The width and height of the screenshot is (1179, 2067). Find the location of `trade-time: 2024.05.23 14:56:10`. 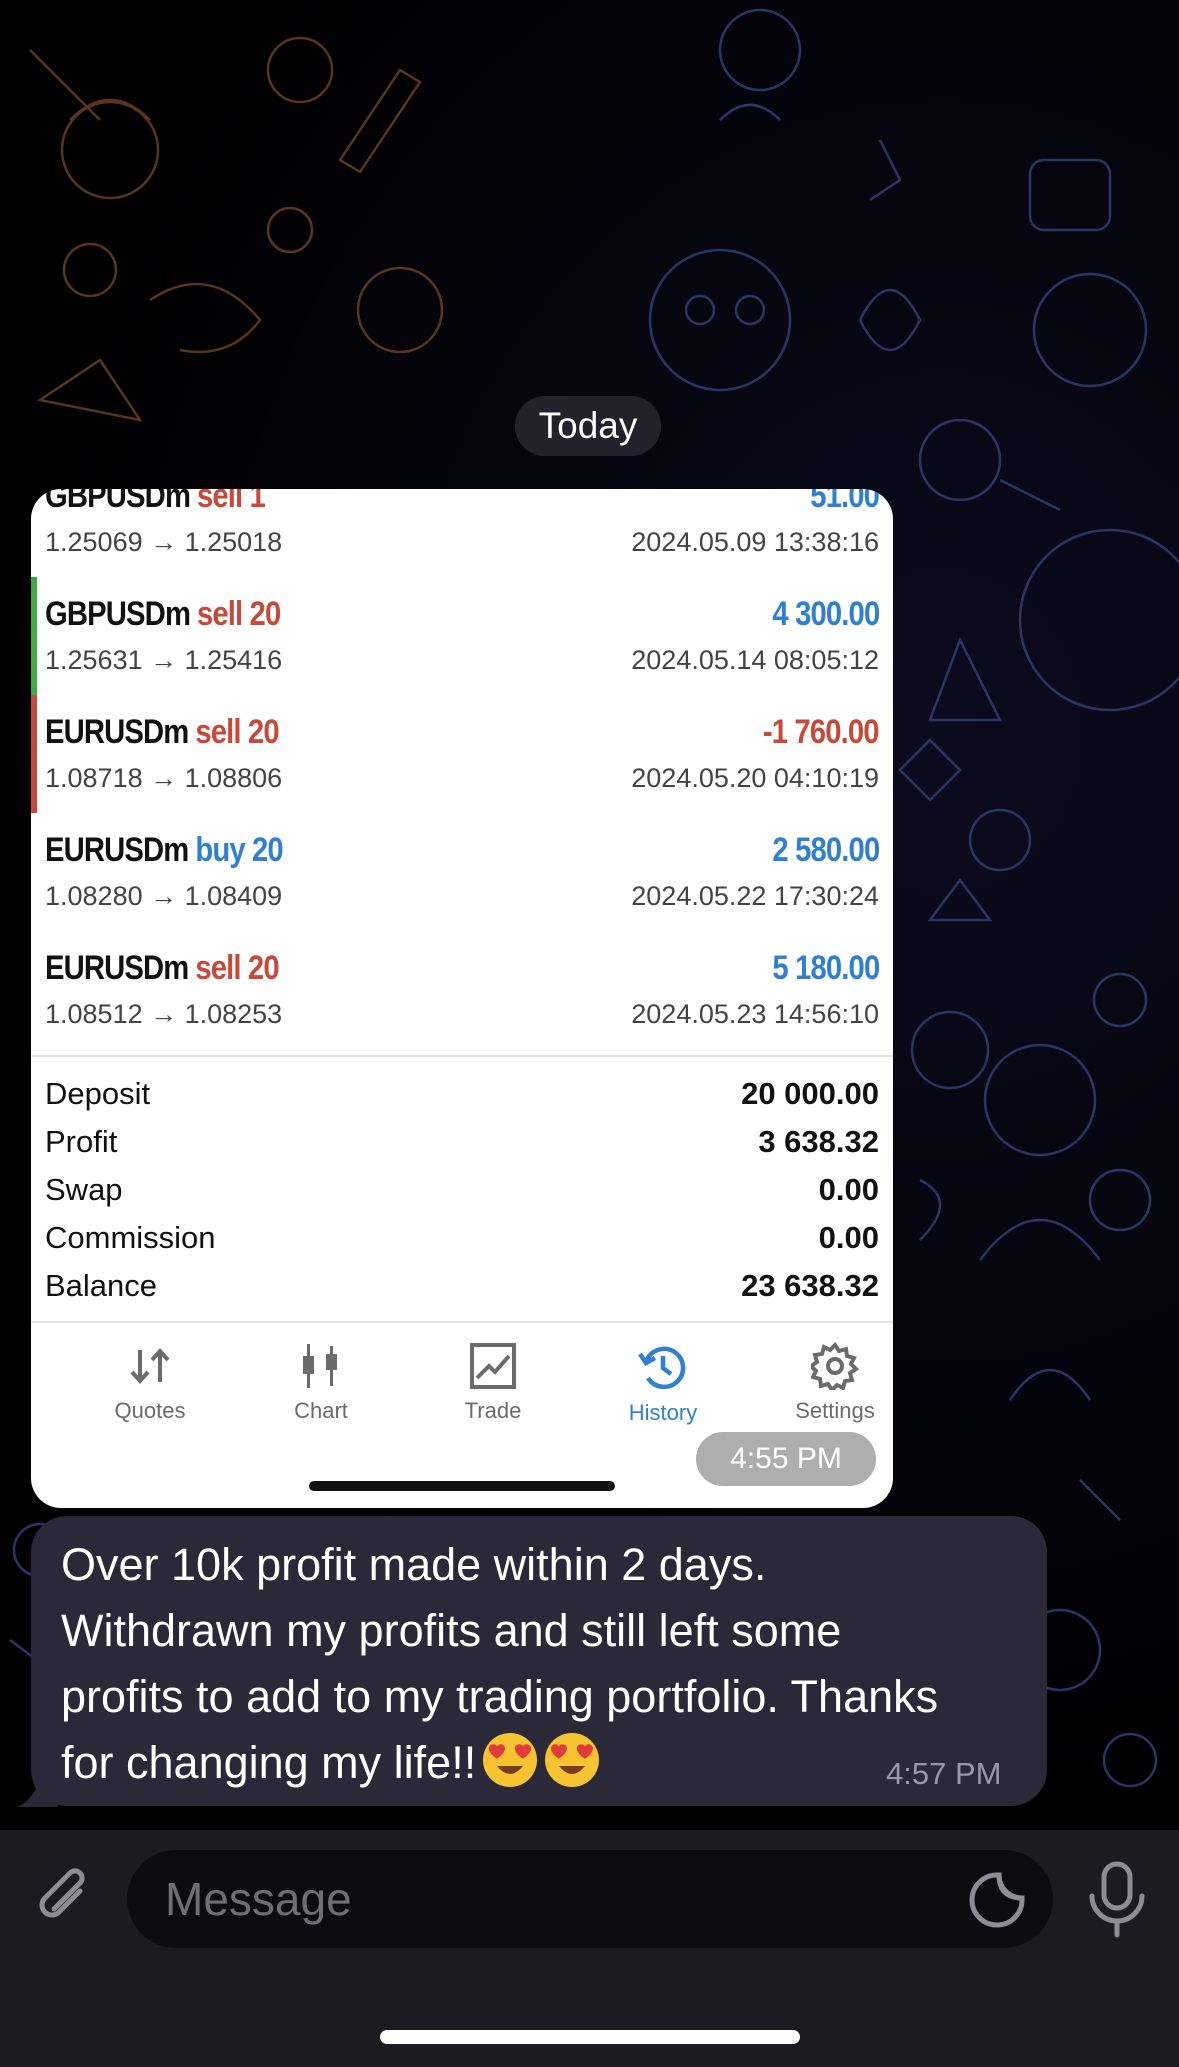

trade-time: 2024.05.23 14:56:10 is located at coordinates (755, 1014).